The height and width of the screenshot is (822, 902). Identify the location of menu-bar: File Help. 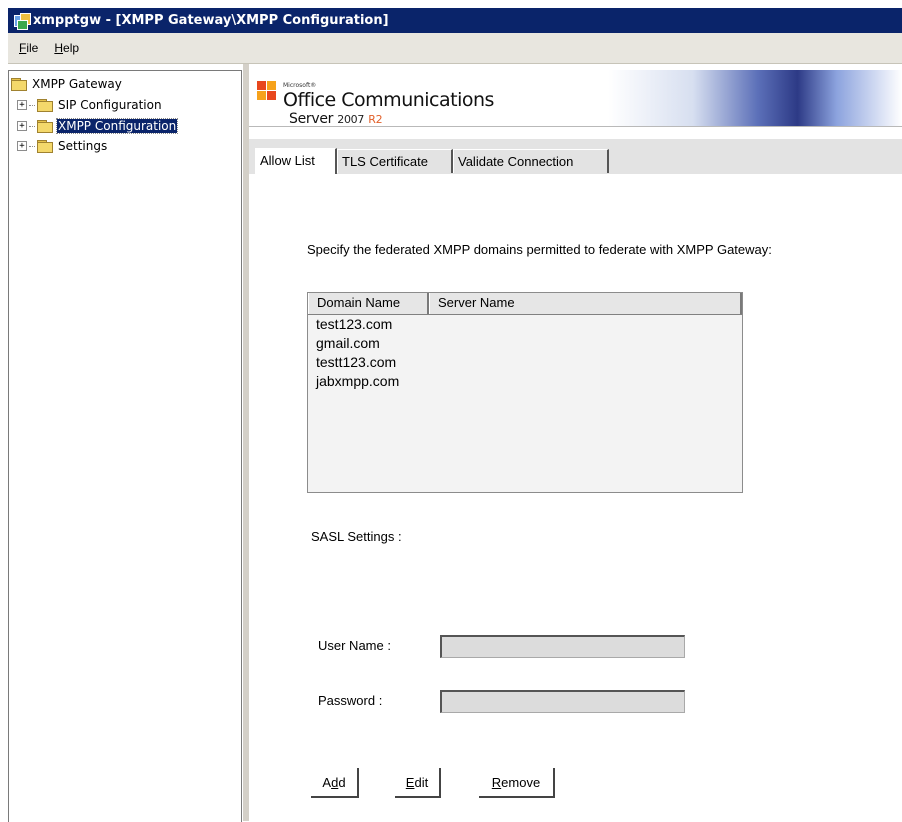
(455, 48).